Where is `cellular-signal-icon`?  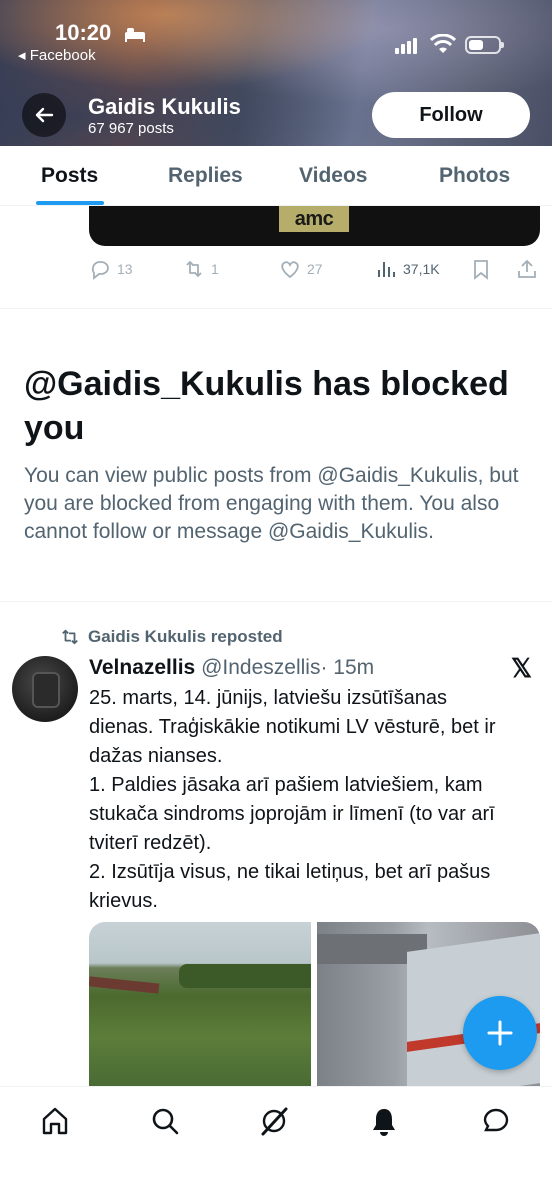
cellular-signal-icon is located at coordinates (406, 46).